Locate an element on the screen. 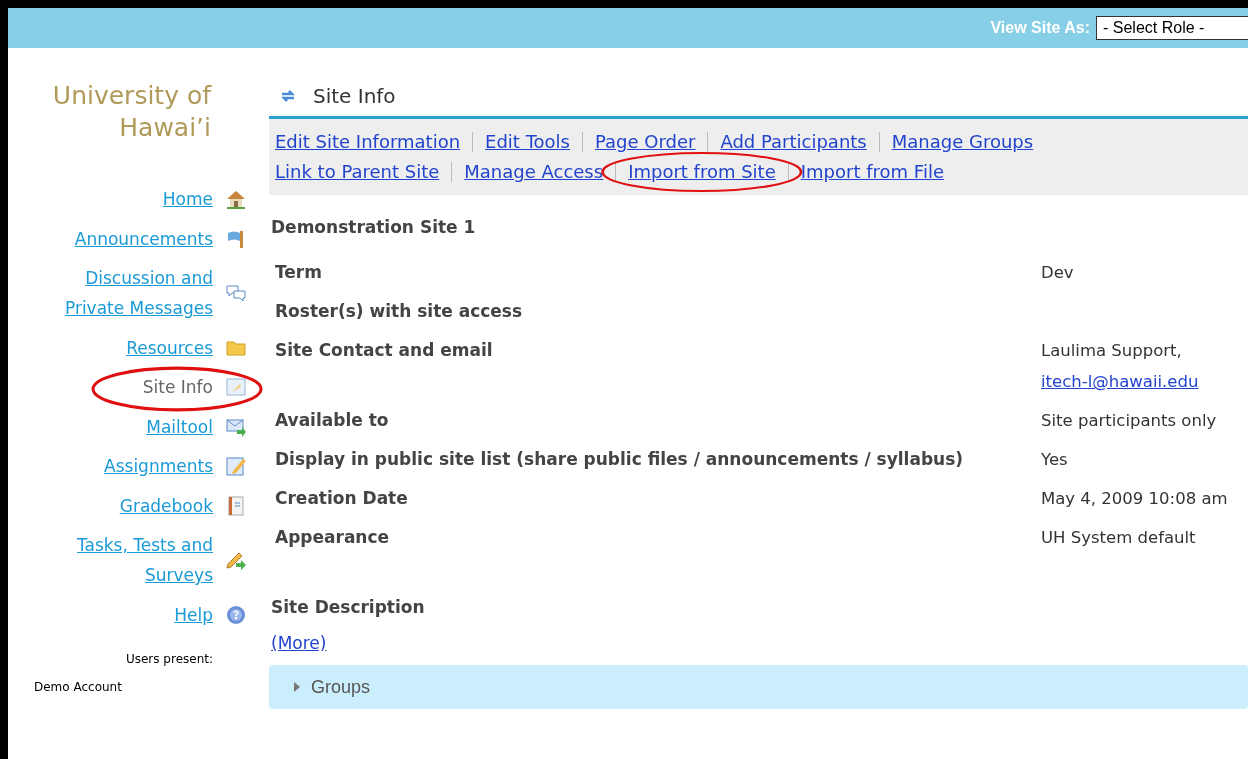 The width and height of the screenshot is (1248, 759). section-heading: Site Description is located at coordinates (348, 607).